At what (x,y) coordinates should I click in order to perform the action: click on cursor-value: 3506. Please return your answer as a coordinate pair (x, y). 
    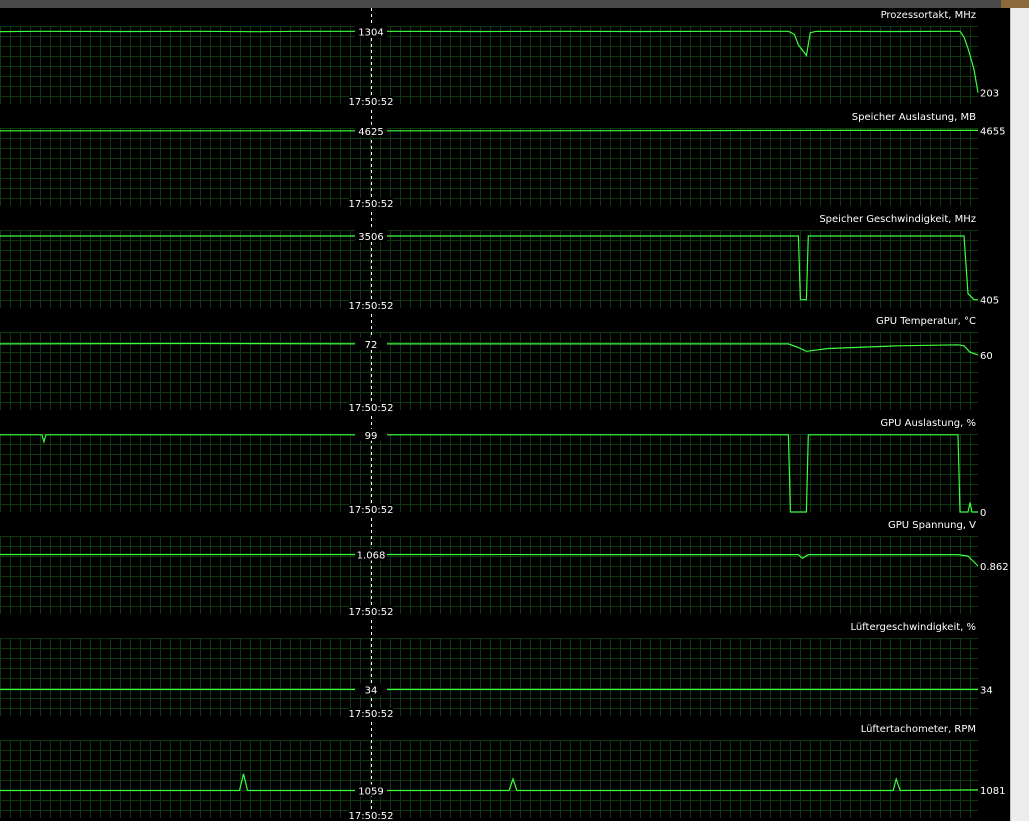
    Looking at the image, I should click on (370, 237).